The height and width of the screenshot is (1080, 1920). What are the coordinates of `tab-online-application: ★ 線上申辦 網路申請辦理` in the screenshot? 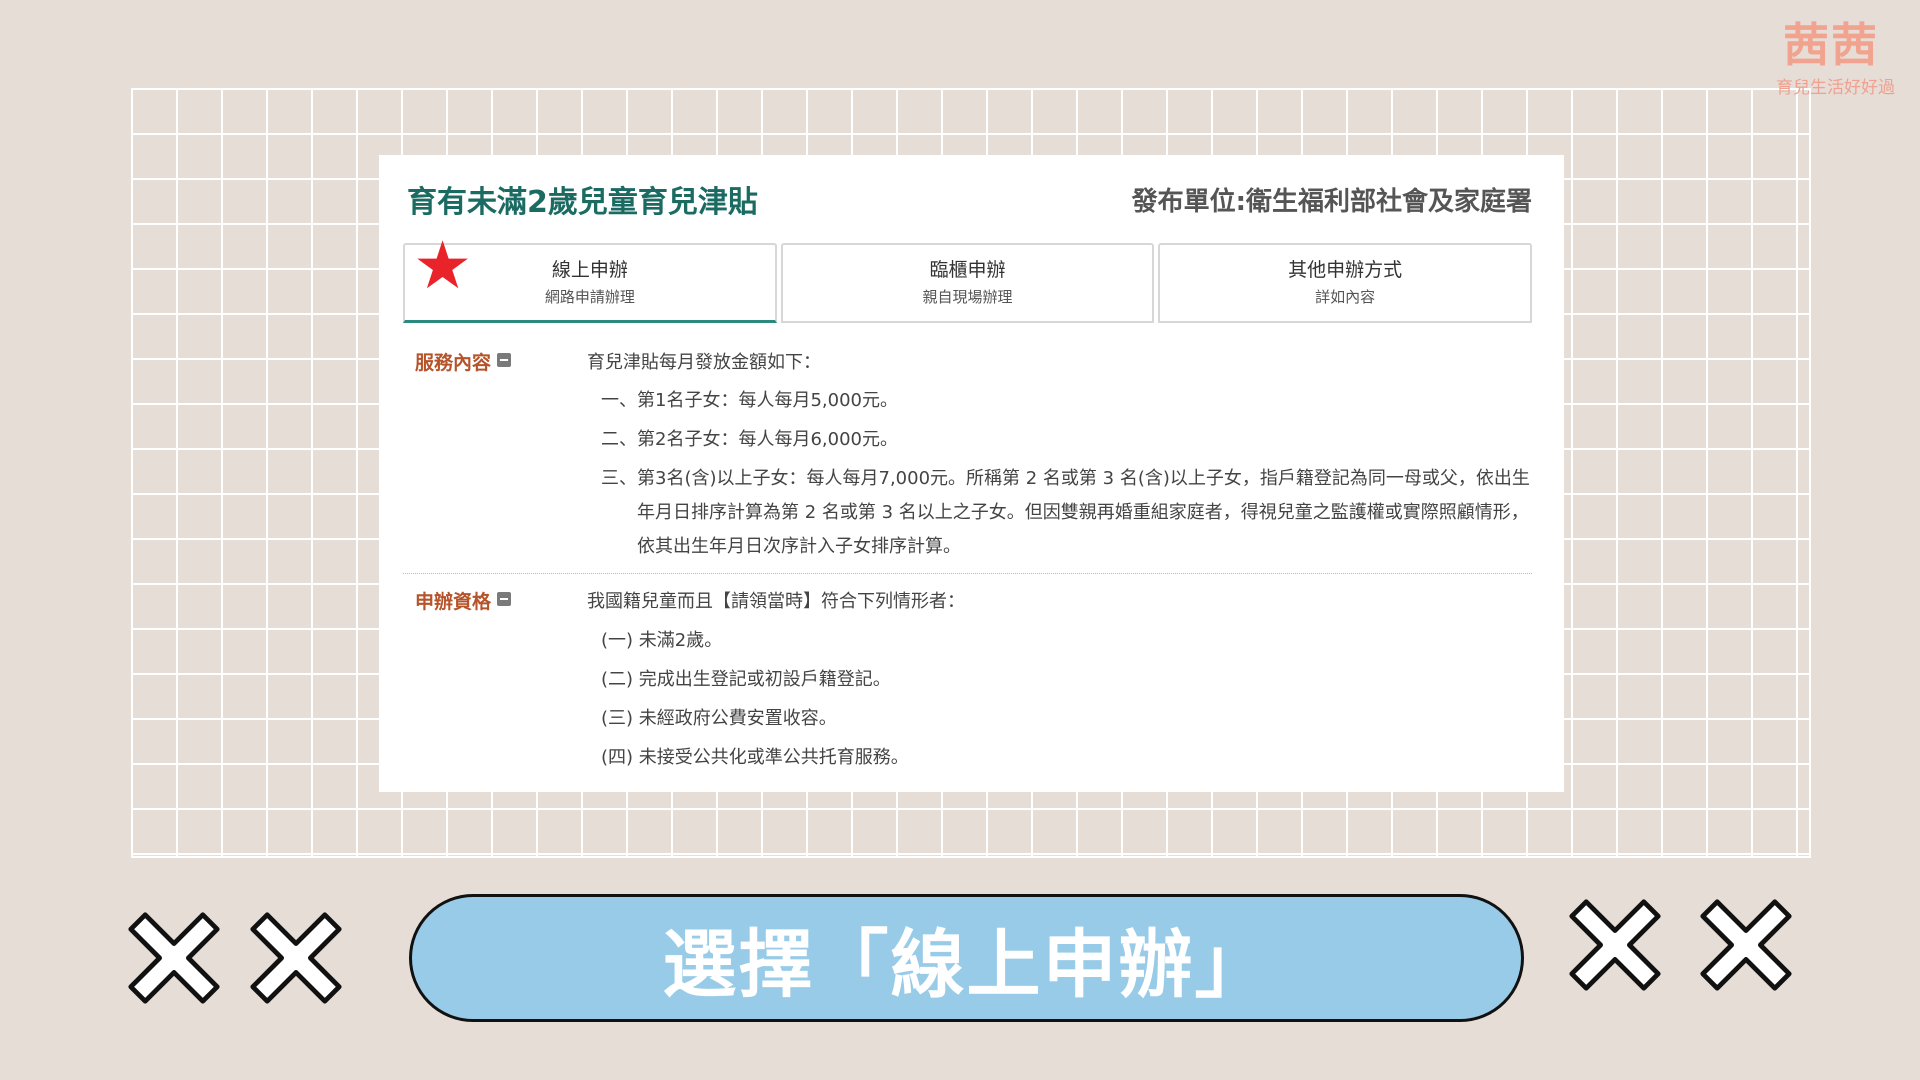 It's located at (590, 277).